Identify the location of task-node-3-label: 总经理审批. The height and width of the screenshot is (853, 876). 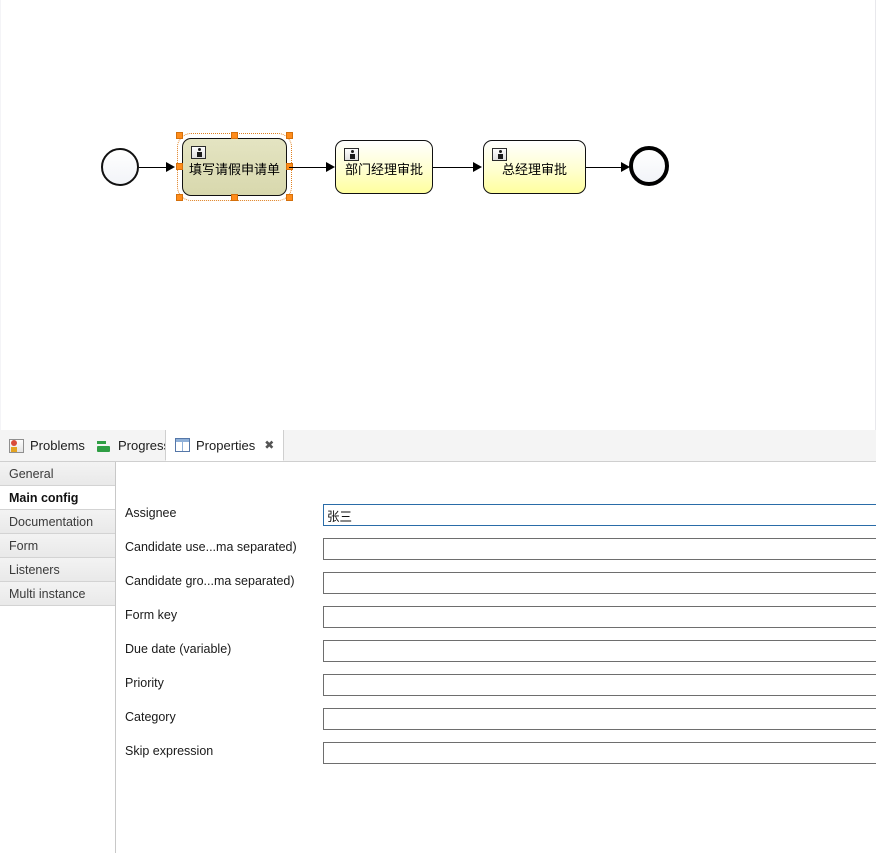
(534, 170).